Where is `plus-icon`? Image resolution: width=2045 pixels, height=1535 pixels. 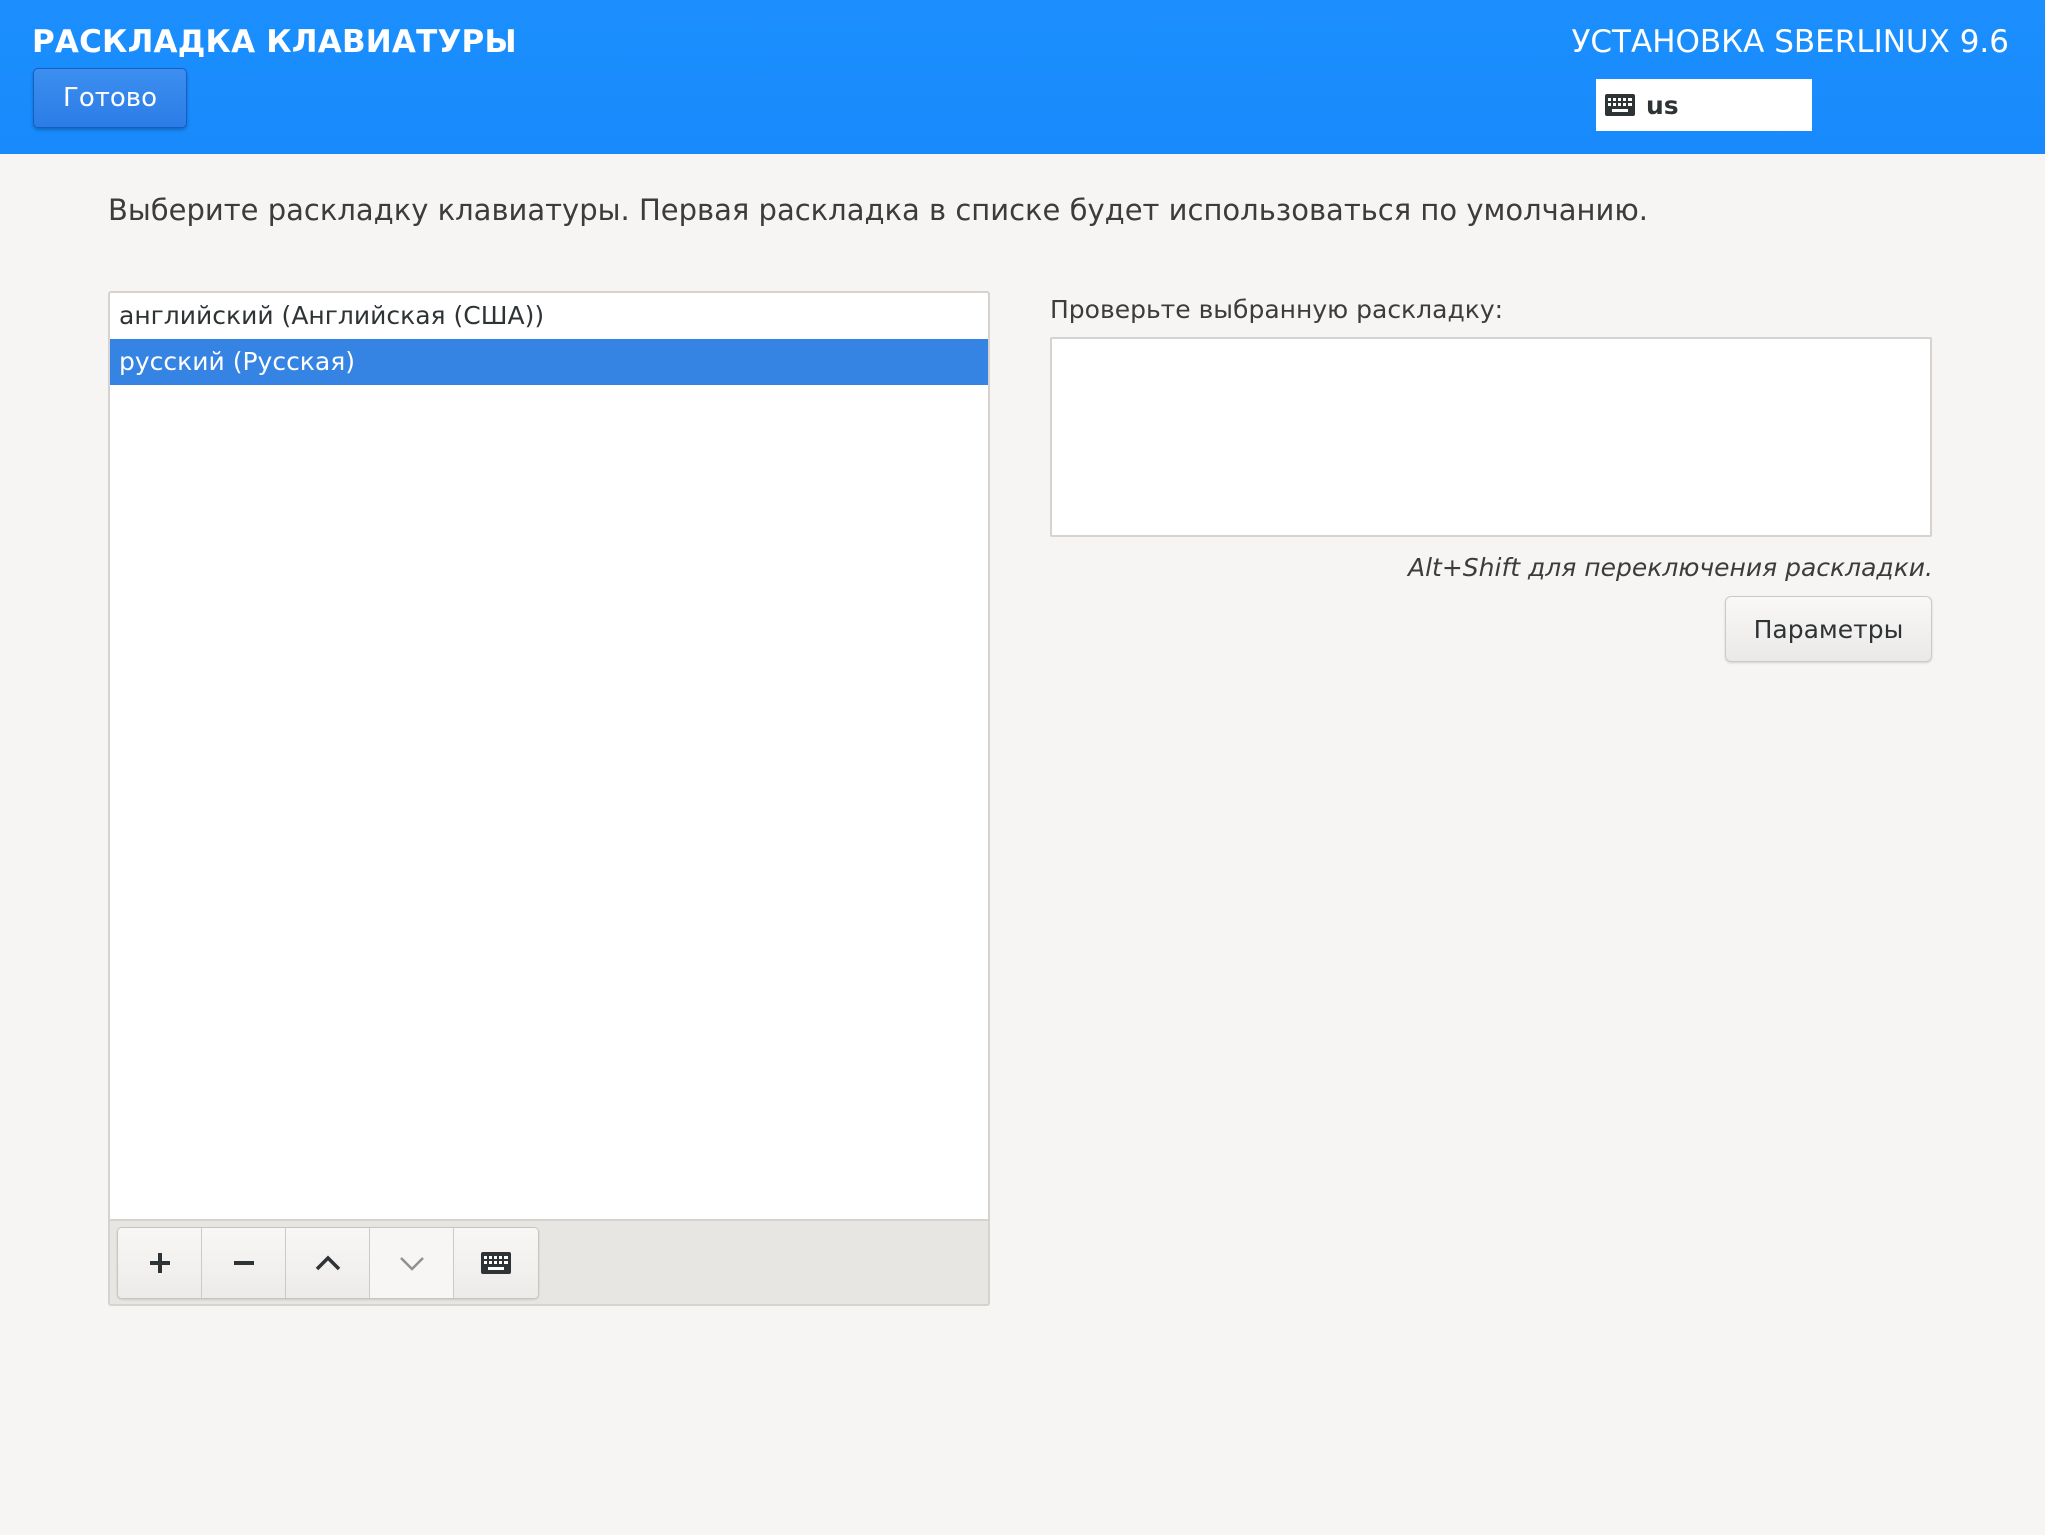
plus-icon is located at coordinates (159, 1263).